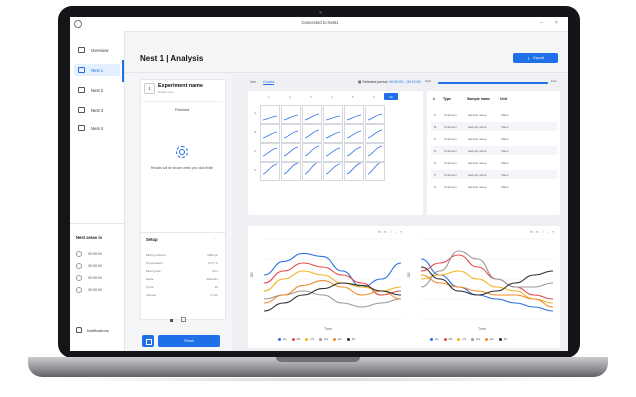  What do you see at coordinates (494, 126) in the screenshot?
I see `table-row: B Unknown Sample name Value` at bounding box center [494, 126].